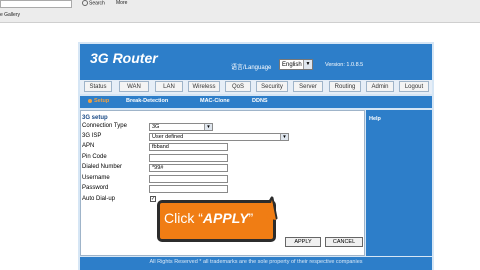  What do you see at coordinates (98, 86) in the screenshot?
I see `tab-status: Status` at bounding box center [98, 86].